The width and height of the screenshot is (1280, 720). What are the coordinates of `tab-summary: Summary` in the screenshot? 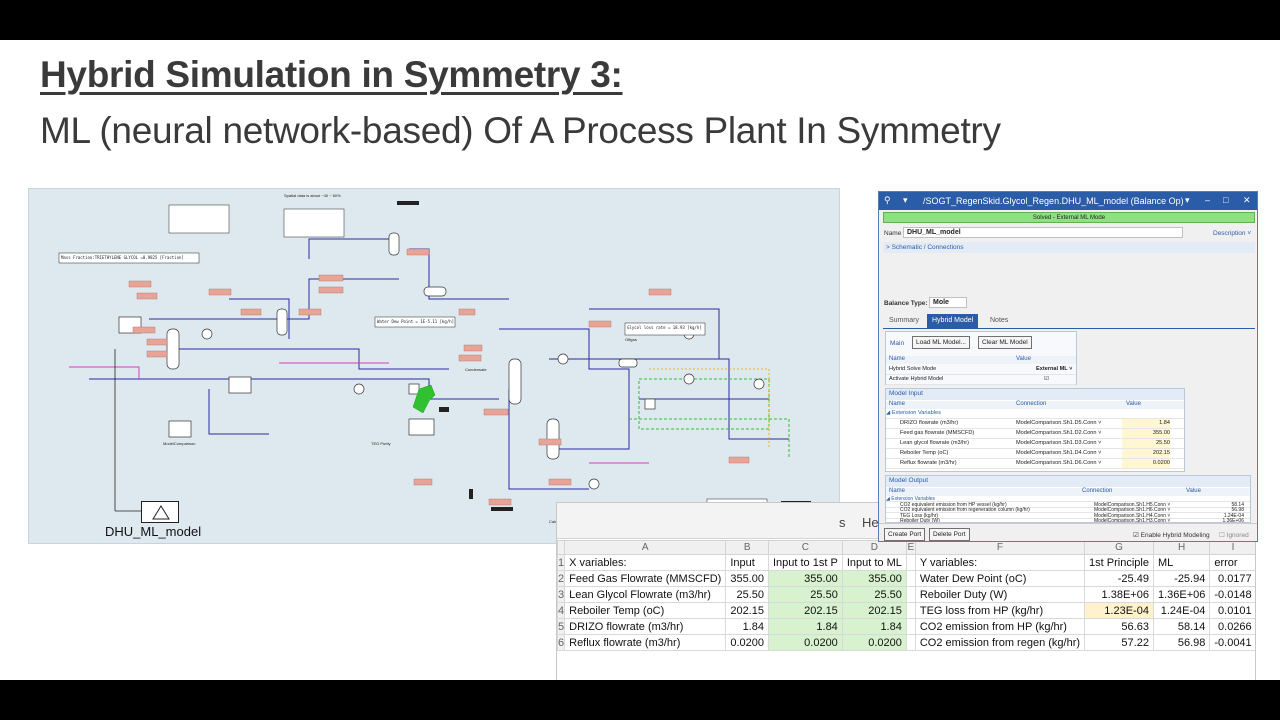 It's located at (904, 321).